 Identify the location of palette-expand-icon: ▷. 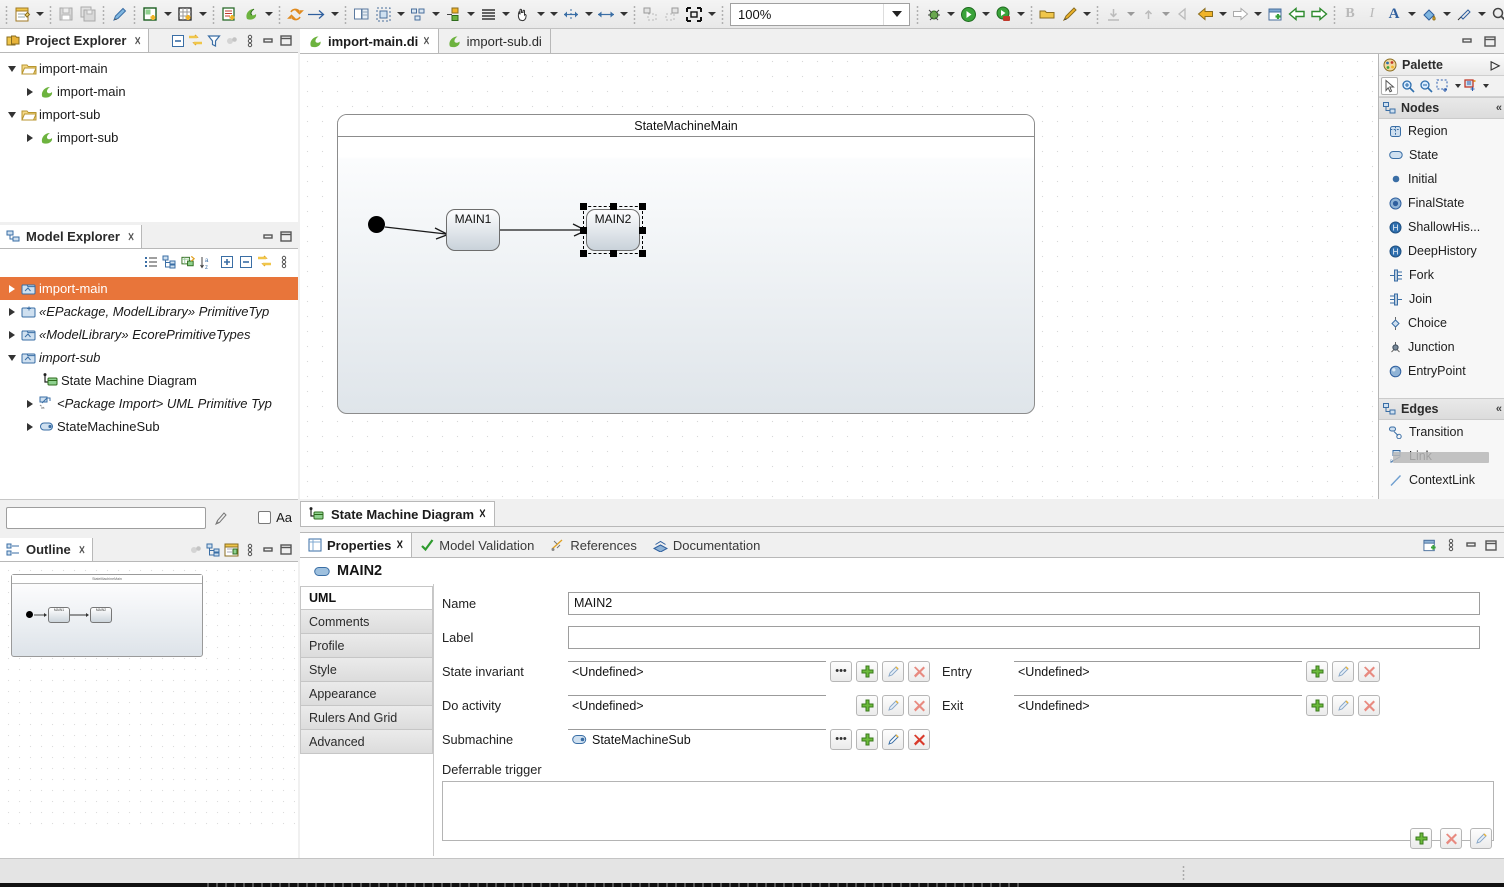
(1495, 65).